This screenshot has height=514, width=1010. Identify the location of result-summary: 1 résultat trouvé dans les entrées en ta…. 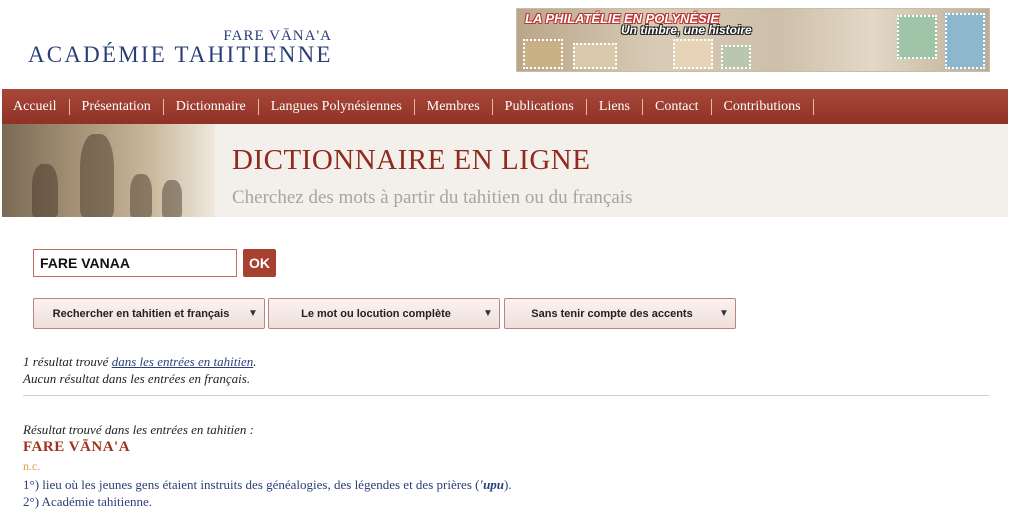
(139, 370).